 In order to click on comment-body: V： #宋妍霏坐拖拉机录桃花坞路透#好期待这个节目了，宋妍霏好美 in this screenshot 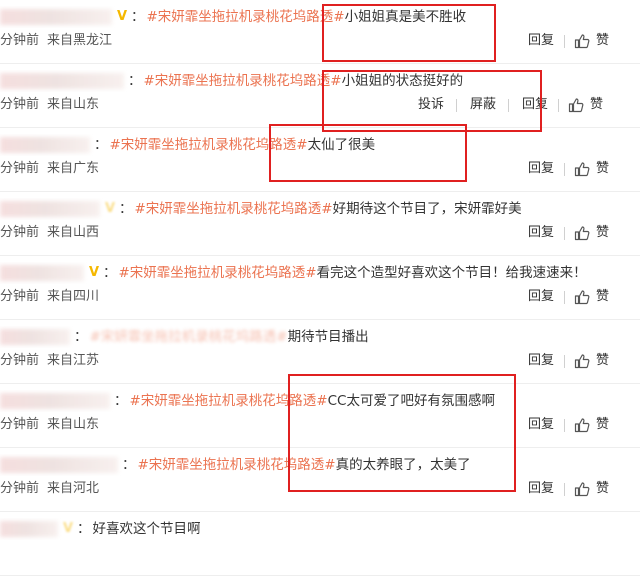, I will do `click(316, 209)`.